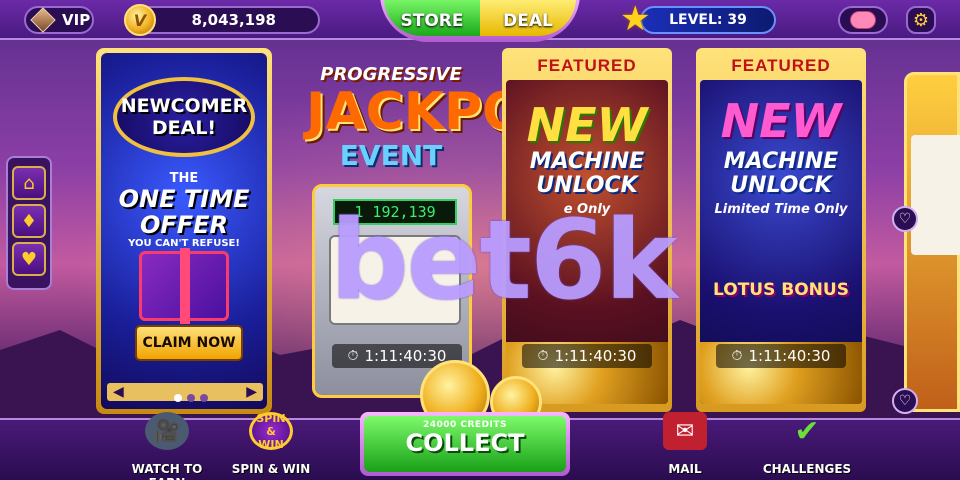  What do you see at coordinates (184, 178) in the screenshot?
I see `offer-the: THE` at bounding box center [184, 178].